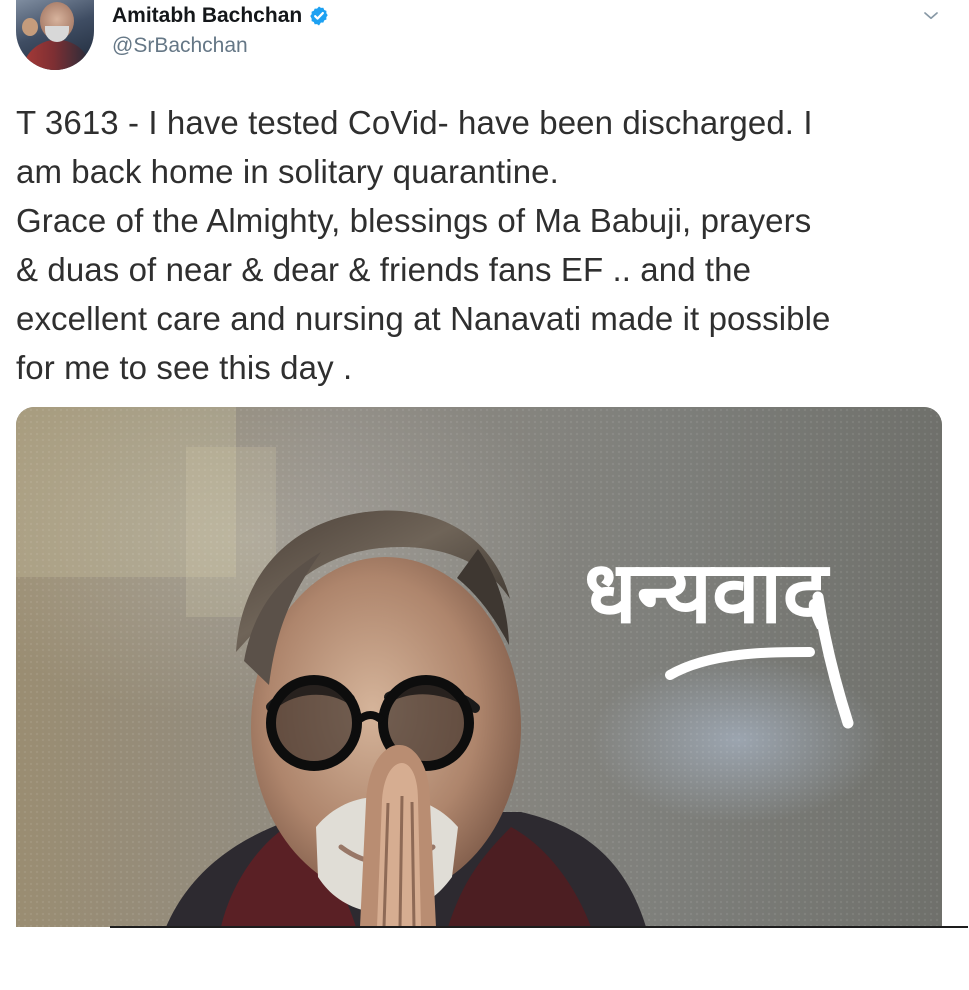 The width and height of the screenshot is (969, 990). I want to click on verified-badge-icon, so click(319, 16).